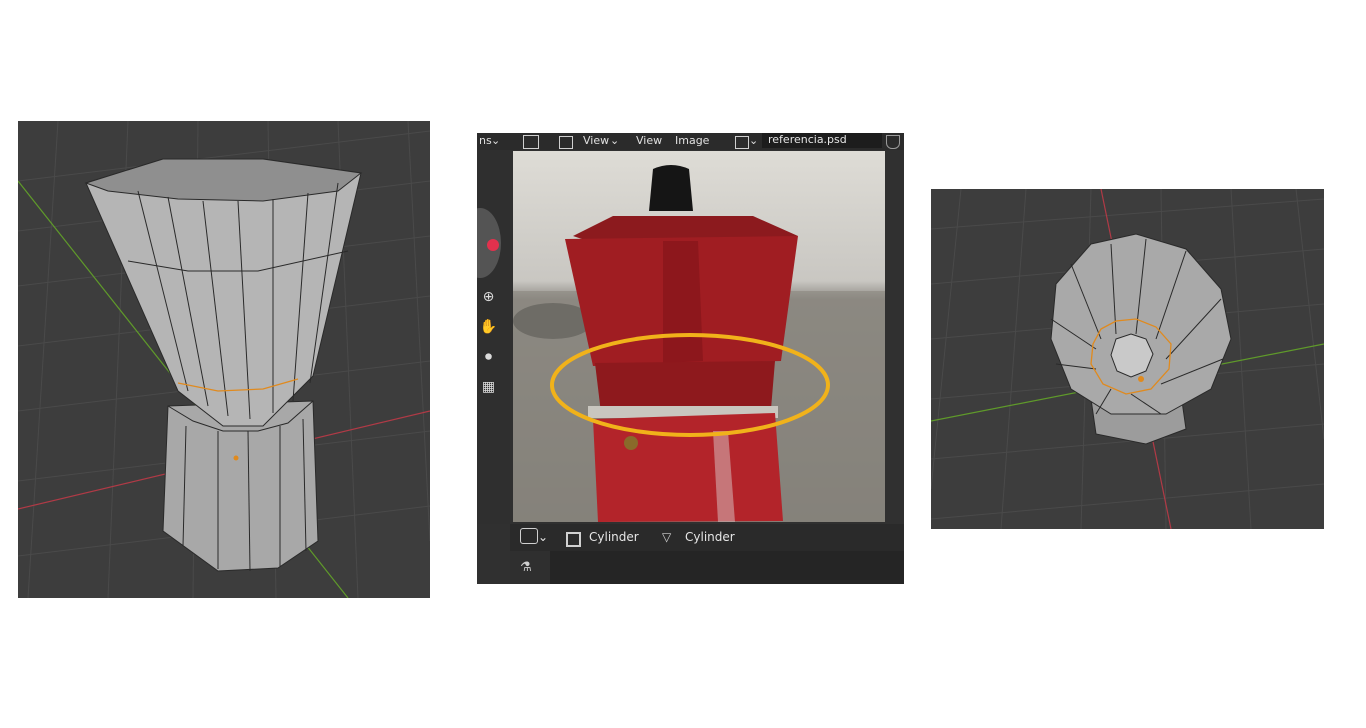 This screenshot has width=1366, height=728. Describe the element at coordinates (710, 537) in the screenshot. I see `mesh-name-label: Cylinder` at that location.